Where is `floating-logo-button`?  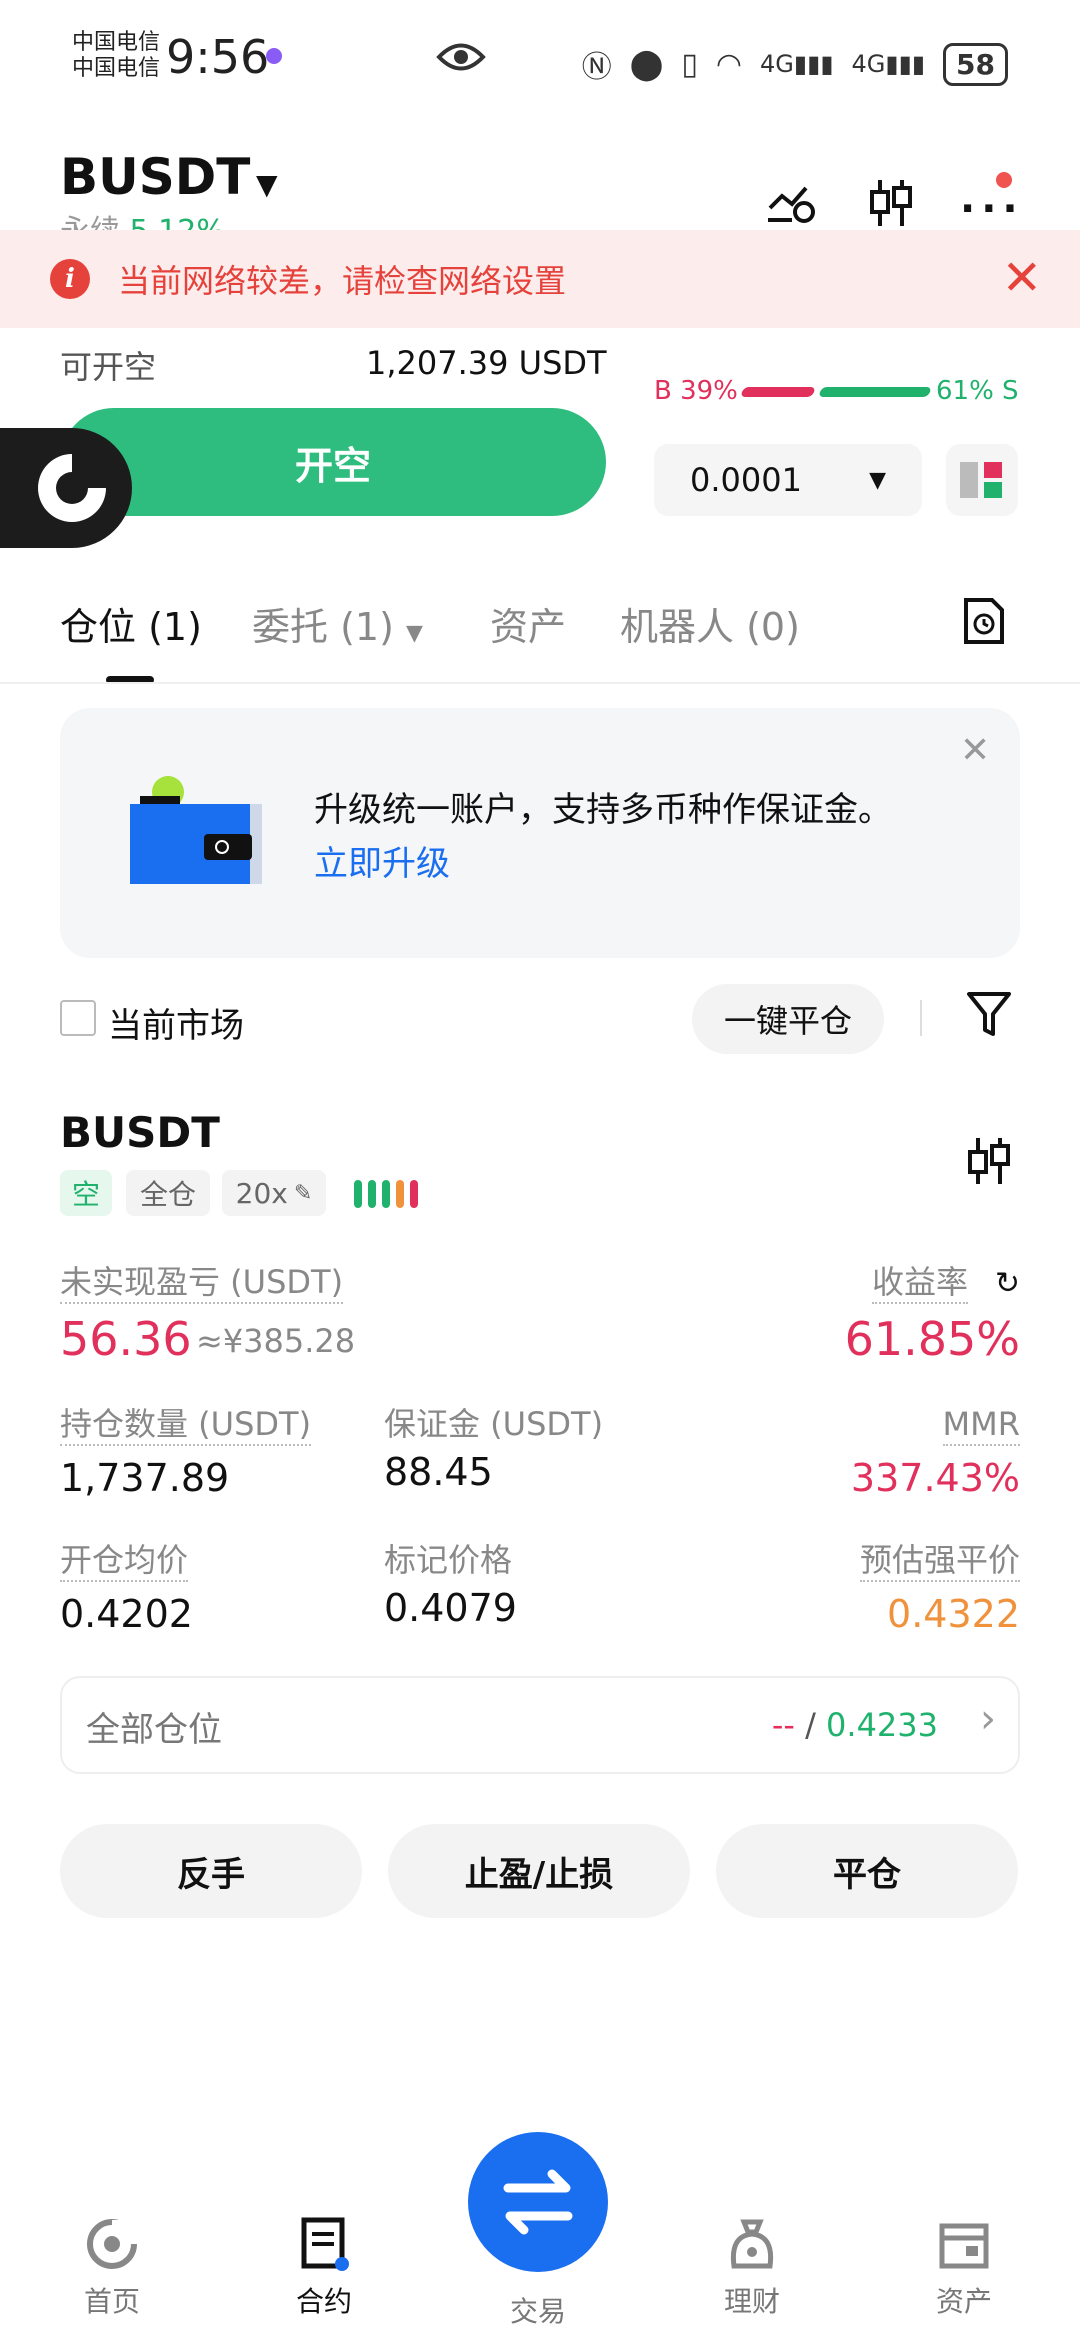
floating-logo-button is located at coordinates (66, 488).